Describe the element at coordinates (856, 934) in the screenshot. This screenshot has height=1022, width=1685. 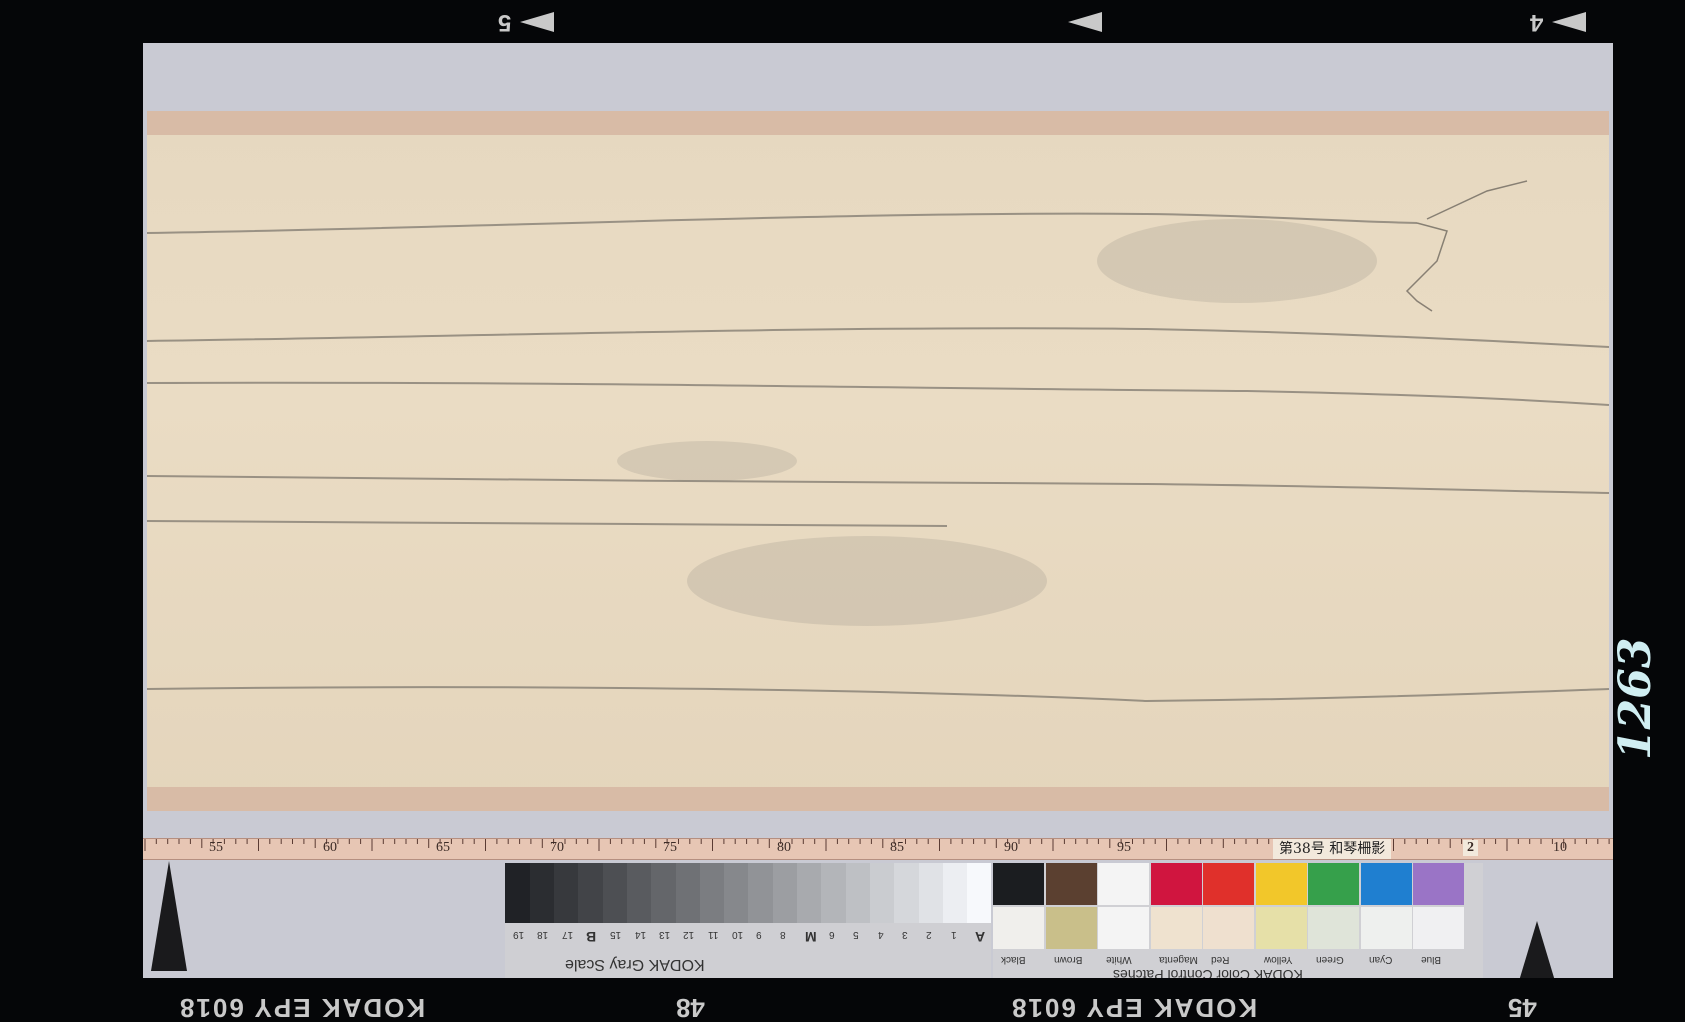
I see `gray-step-label: 5` at that location.